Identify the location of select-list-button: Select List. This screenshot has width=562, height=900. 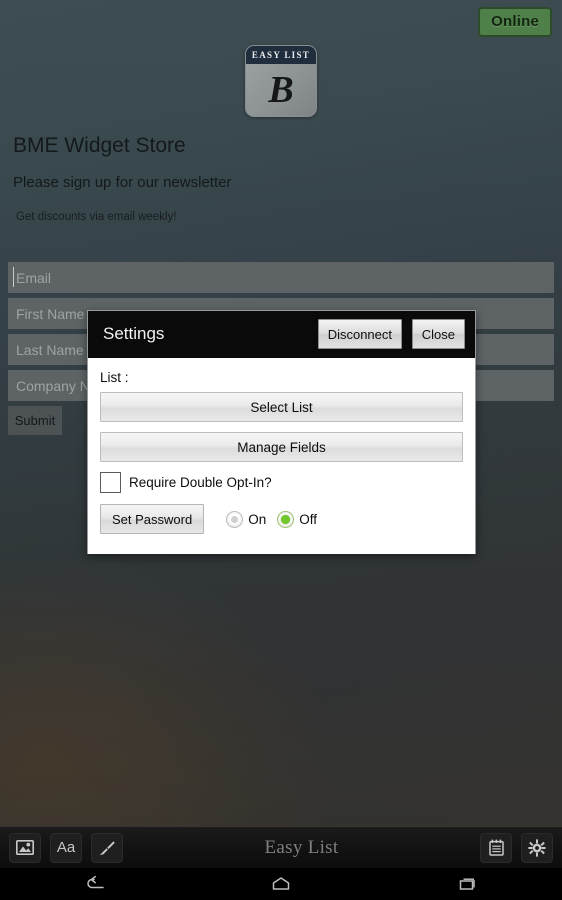
(281, 407).